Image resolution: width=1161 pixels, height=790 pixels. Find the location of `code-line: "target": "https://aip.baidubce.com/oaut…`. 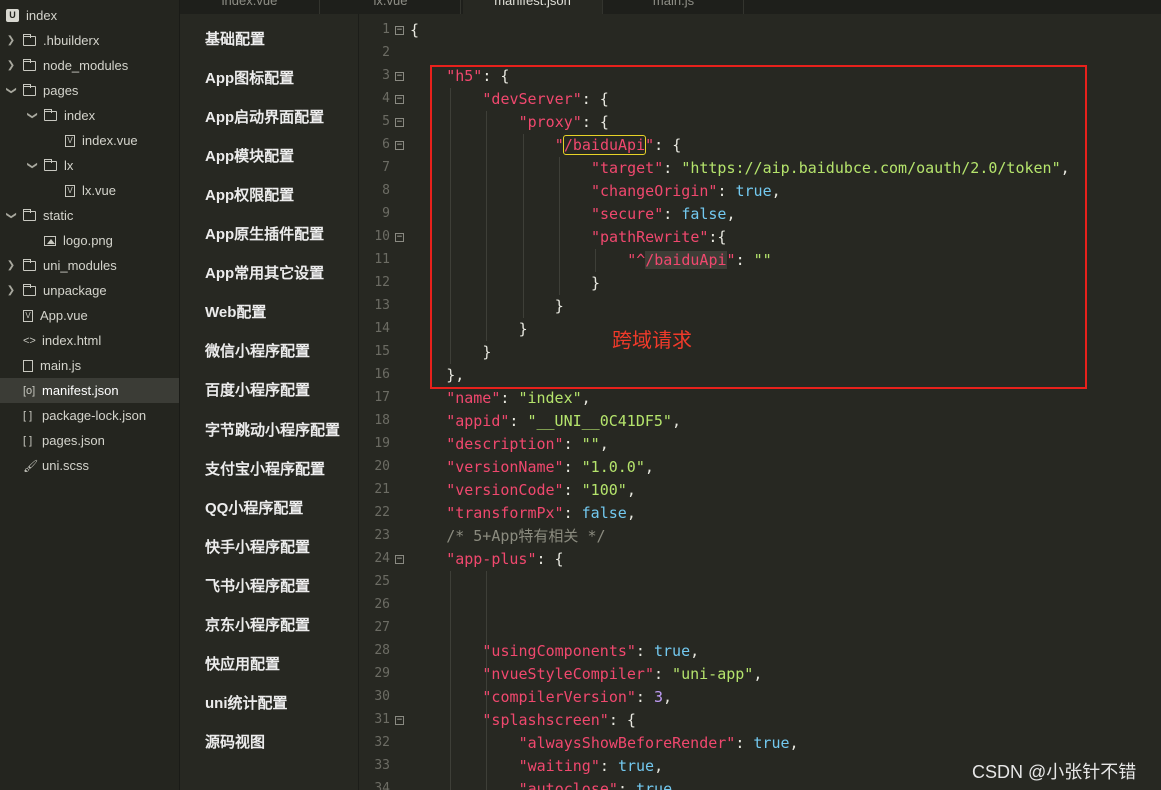

code-line: "target": "https://aip.baidubce.com/oaut… is located at coordinates (830, 168).